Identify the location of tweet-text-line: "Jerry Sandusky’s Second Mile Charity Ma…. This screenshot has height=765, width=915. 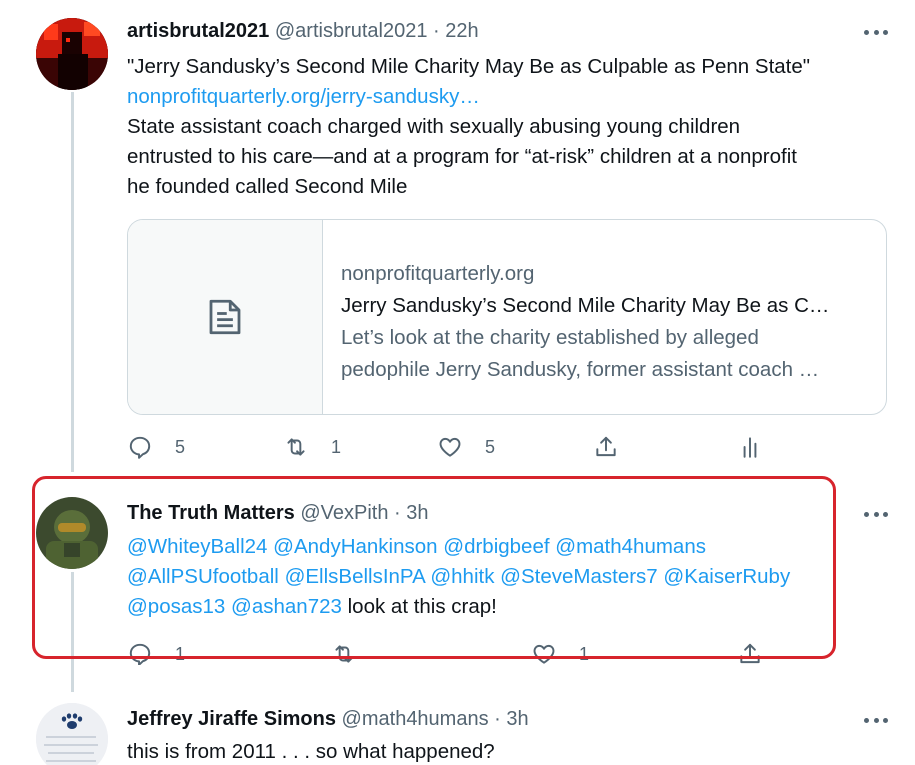
(469, 66).